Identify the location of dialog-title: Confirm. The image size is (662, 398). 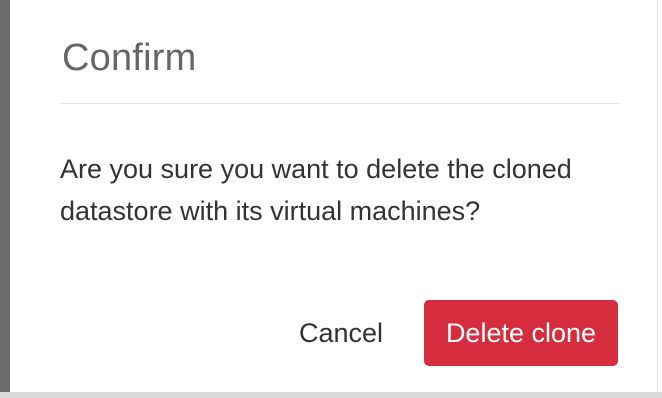
(129, 58).